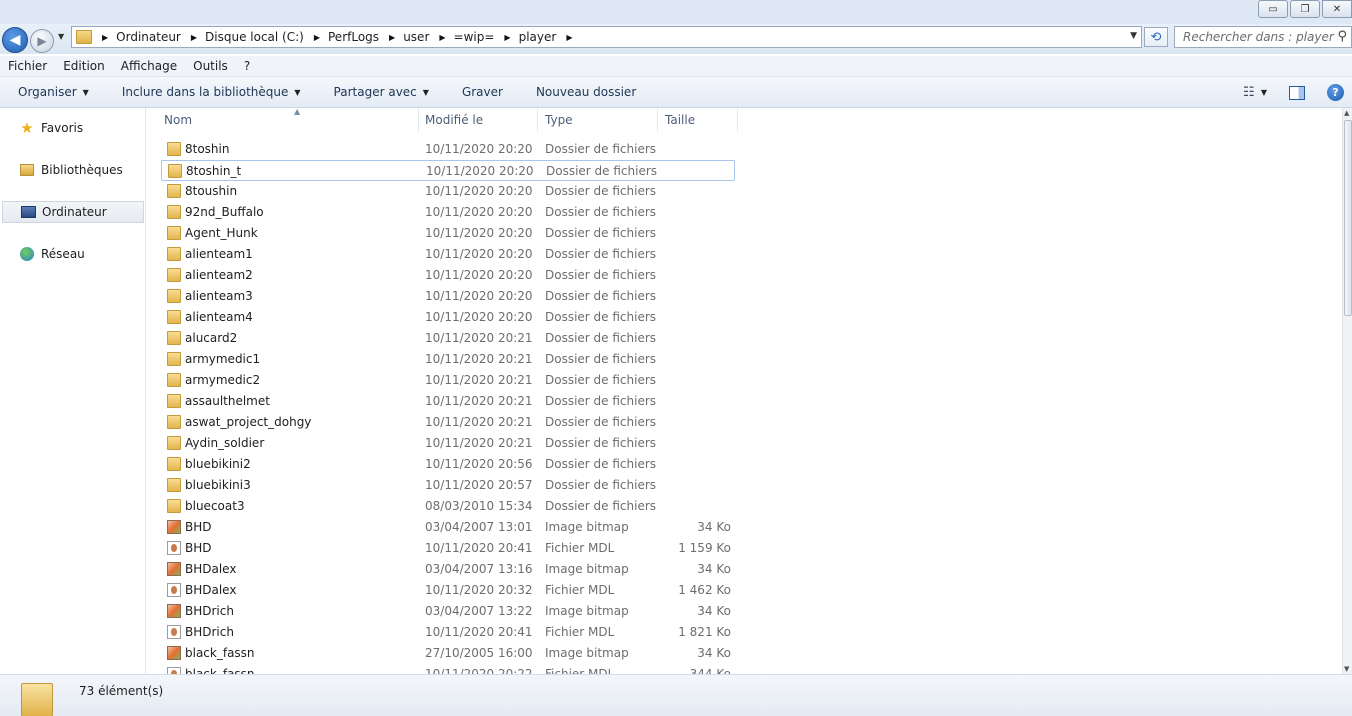  I want to click on file-row: BHD 03/04/2007 13:01 Image bitmap 34 Ko, so click(448, 527).